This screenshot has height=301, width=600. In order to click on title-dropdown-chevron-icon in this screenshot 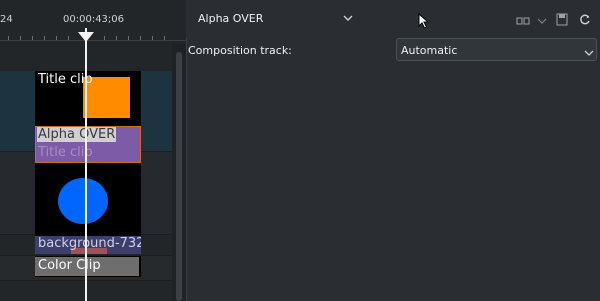, I will do `click(348, 17)`.